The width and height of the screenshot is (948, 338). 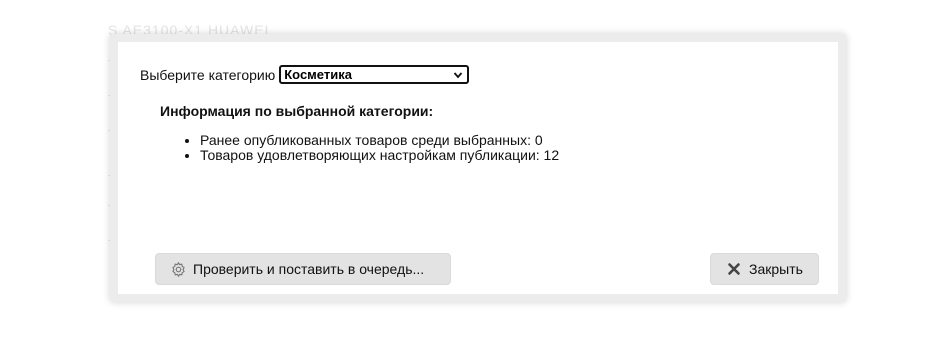 I want to click on info-title: Информация по выбранной категории:, so click(x=297, y=111).